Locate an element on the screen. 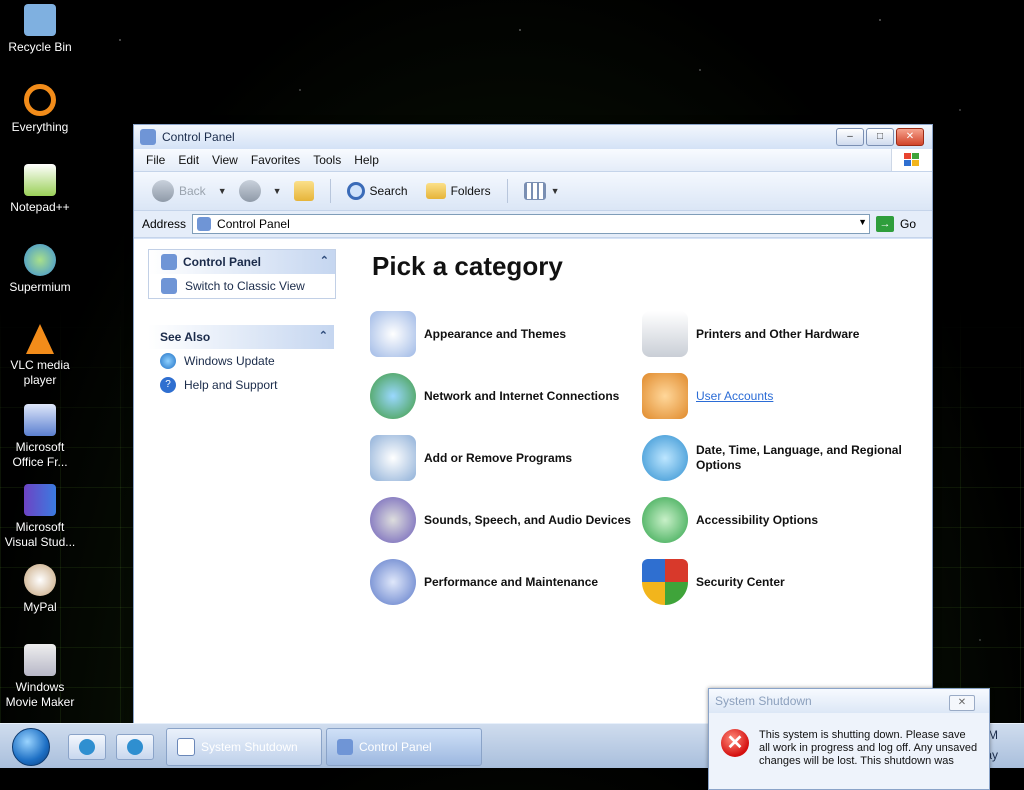  back-dropdown-icon: ▼ is located at coordinates (222, 191).